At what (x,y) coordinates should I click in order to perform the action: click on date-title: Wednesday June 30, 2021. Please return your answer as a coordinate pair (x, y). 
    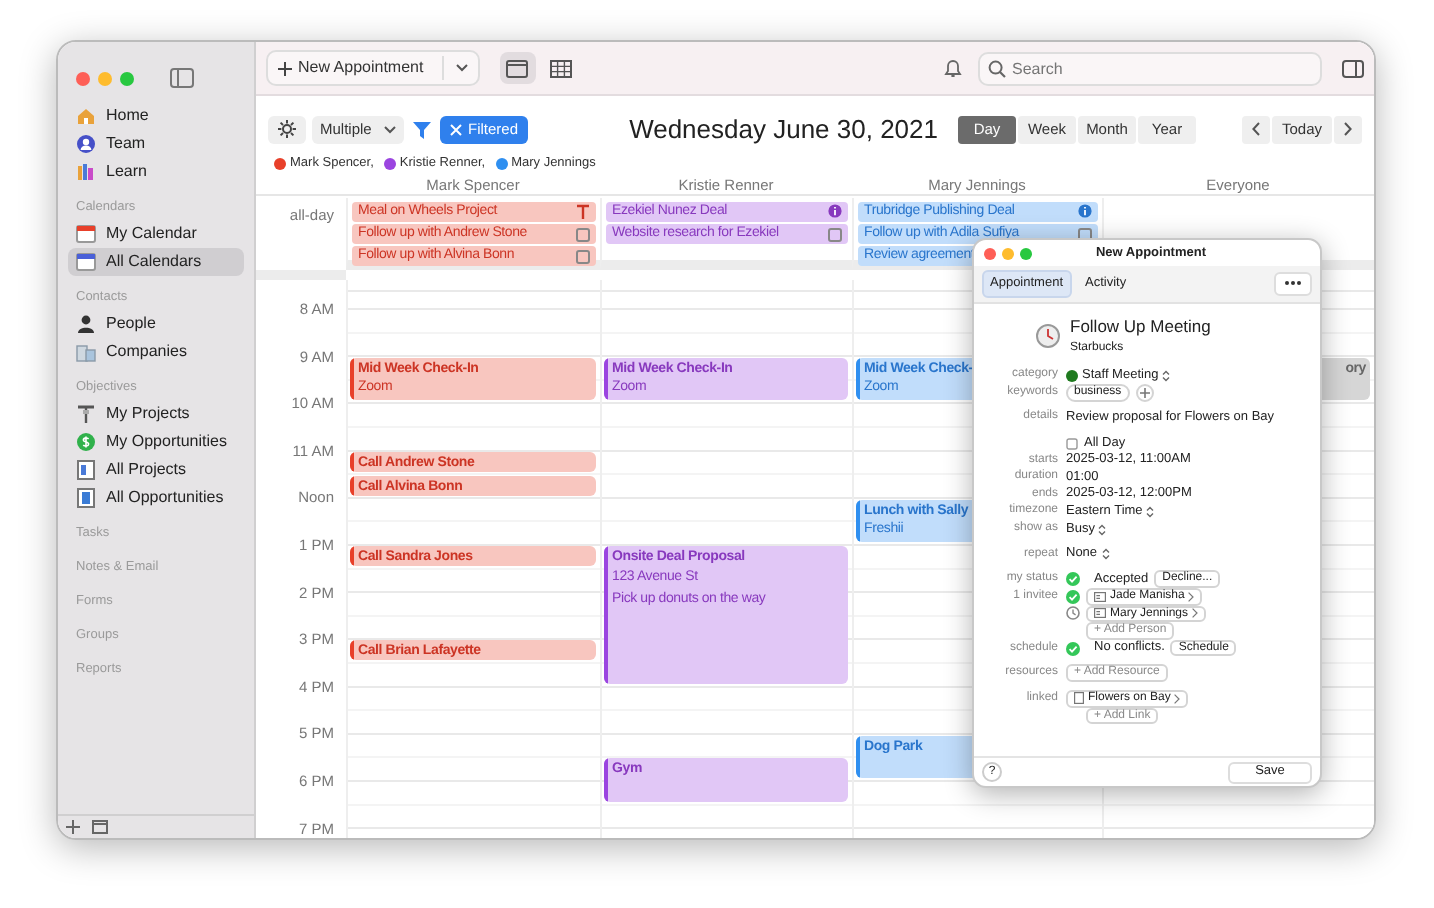
    Looking at the image, I should click on (783, 129).